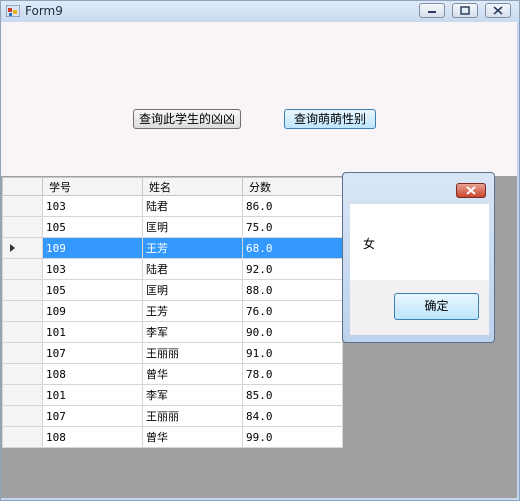 The width and height of the screenshot is (520, 501). What do you see at coordinates (292, 248) in the screenshot?
I see `cell-score: 68.0` at bounding box center [292, 248].